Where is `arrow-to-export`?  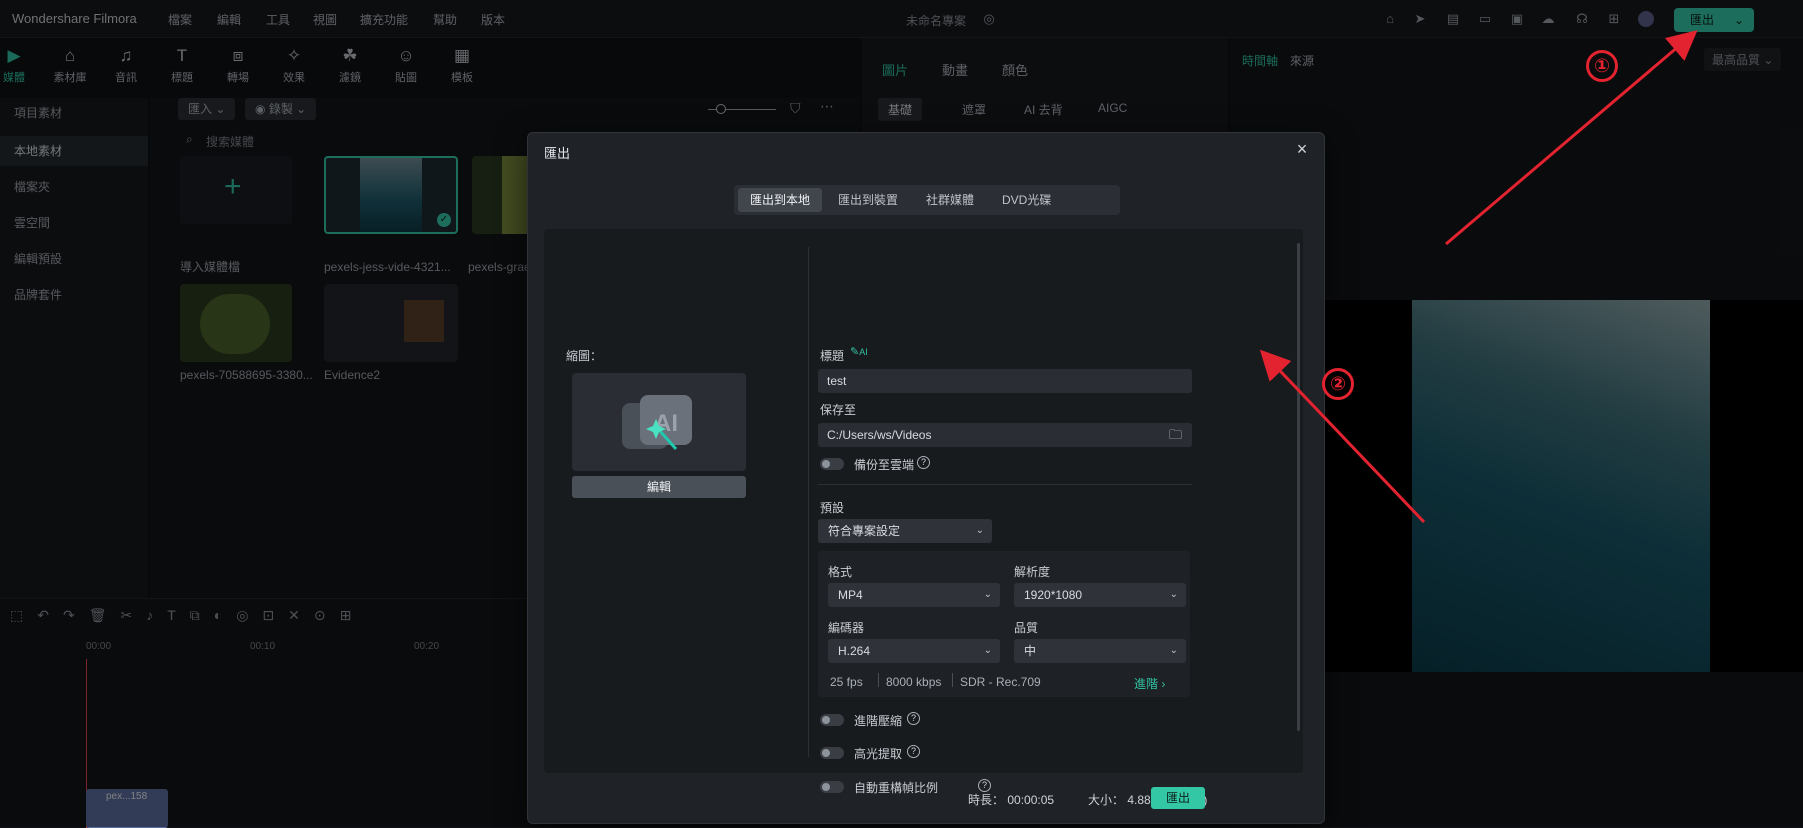
arrow-to-export is located at coordinates (1571, 138).